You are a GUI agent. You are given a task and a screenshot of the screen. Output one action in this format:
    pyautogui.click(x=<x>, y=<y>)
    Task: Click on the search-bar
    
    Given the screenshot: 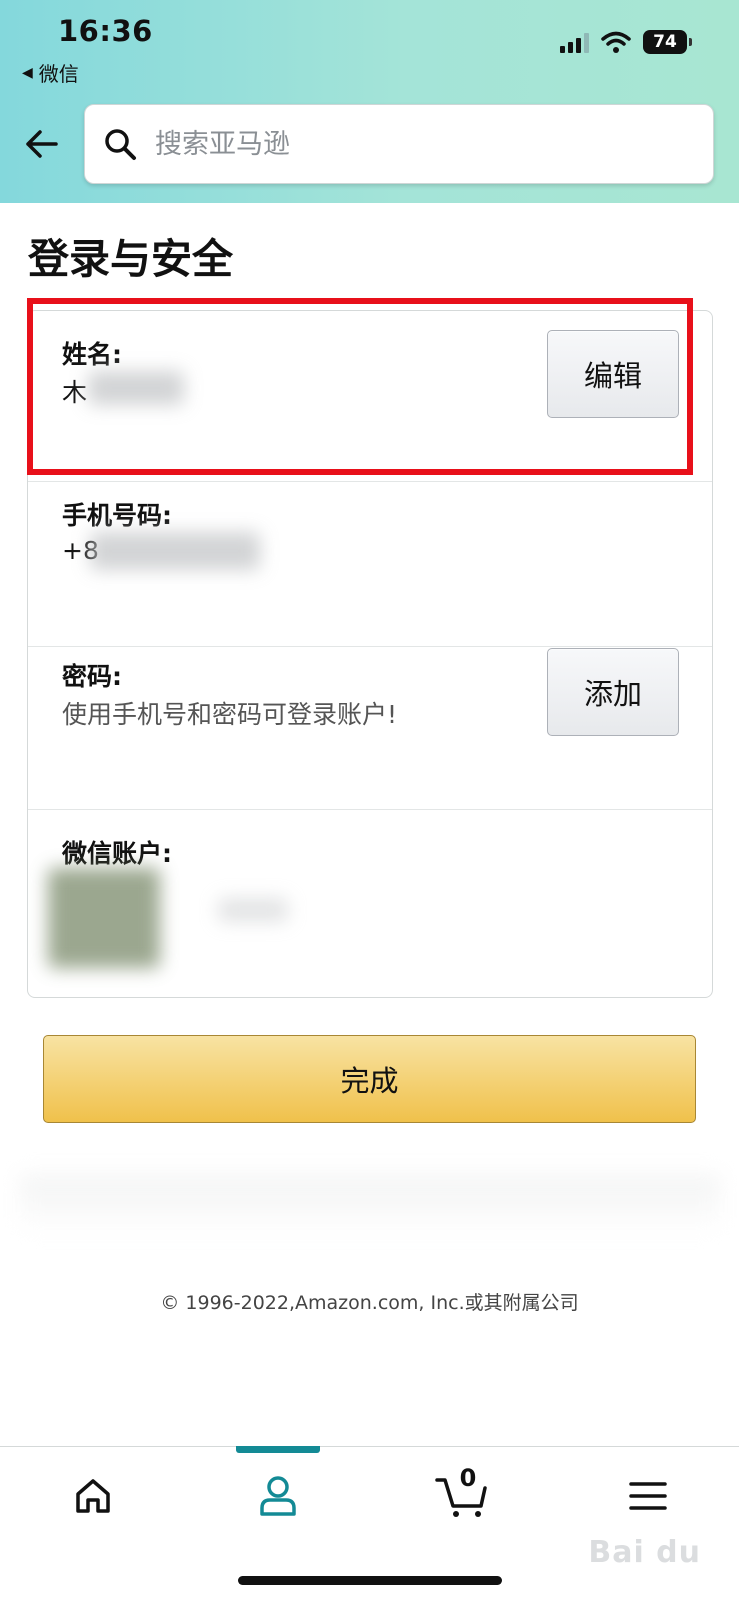 What is the action you would take?
    pyautogui.click(x=399, y=144)
    